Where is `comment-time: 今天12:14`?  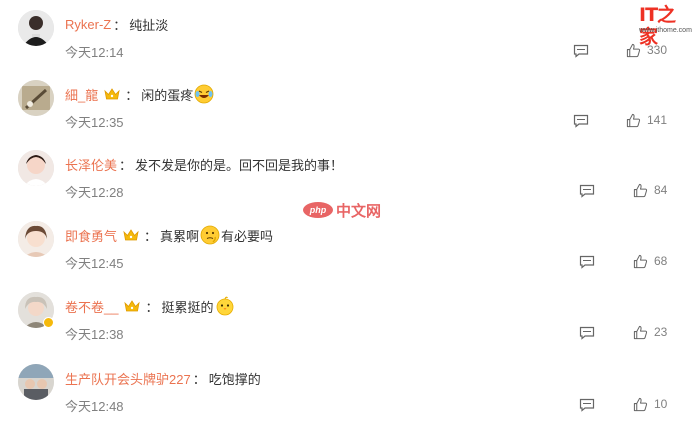 comment-time: 今天12:14 is located at coordinates (94, 52).